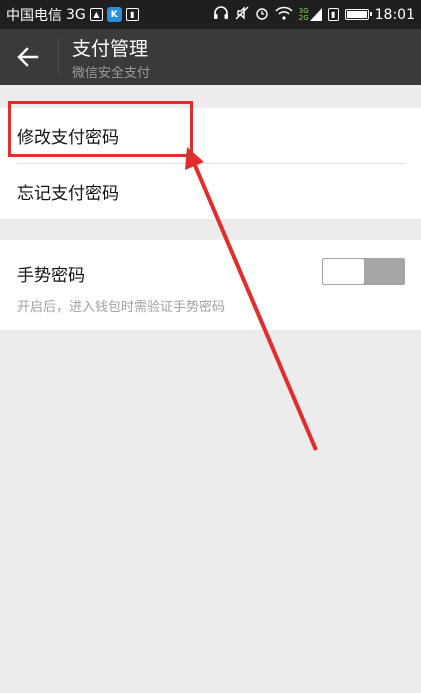 The width and height of the screenshot is (421, 693). I want to click on page-subtitle: 微信安全支付, so click(111, 73).